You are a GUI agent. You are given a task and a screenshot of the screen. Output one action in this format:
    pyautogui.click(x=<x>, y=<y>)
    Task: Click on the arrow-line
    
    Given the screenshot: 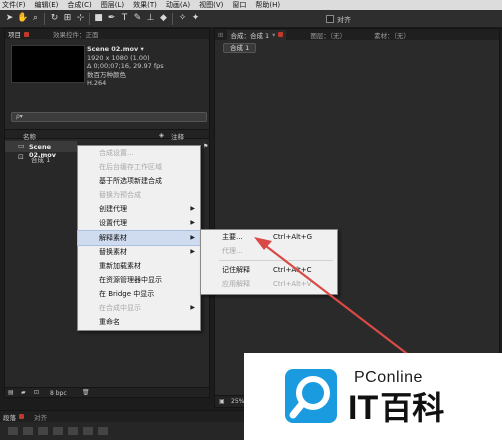 What is the action you would take?
    pyautogui.click(x=336, y=299)
    